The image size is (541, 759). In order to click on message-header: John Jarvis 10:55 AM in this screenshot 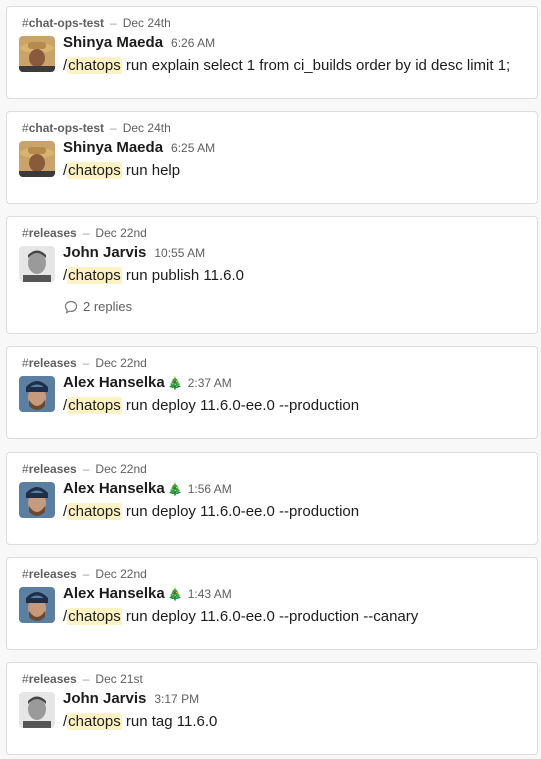, I will do `click(134, 253)`.